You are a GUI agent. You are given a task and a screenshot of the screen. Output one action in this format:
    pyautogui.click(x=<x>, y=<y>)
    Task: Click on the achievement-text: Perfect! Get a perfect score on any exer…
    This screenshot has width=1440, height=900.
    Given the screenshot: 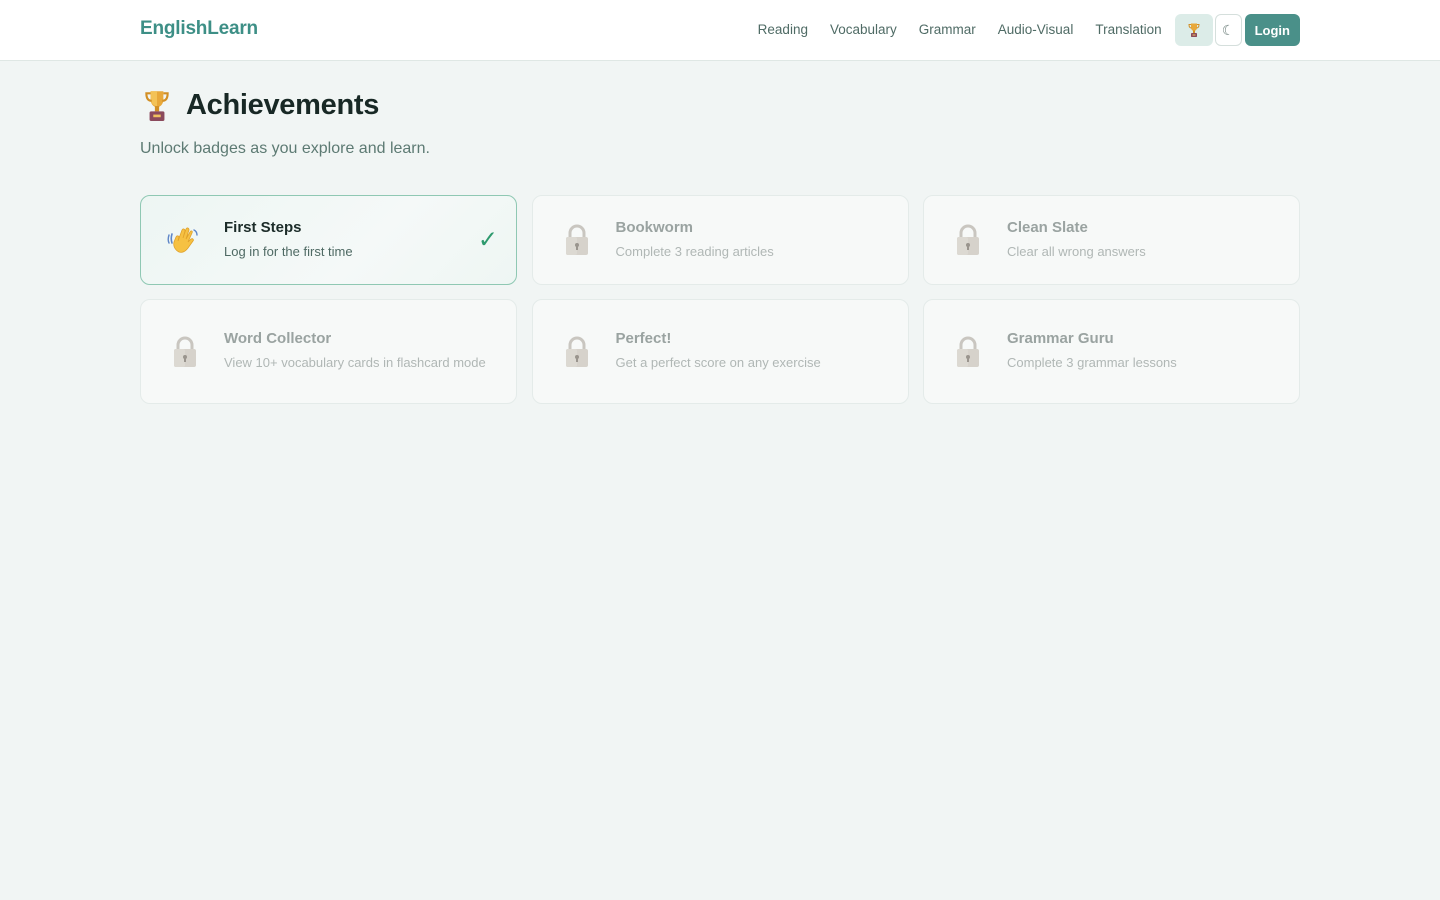 What is the action you would take?
    pyautogui.click(x=749, y=351)
    